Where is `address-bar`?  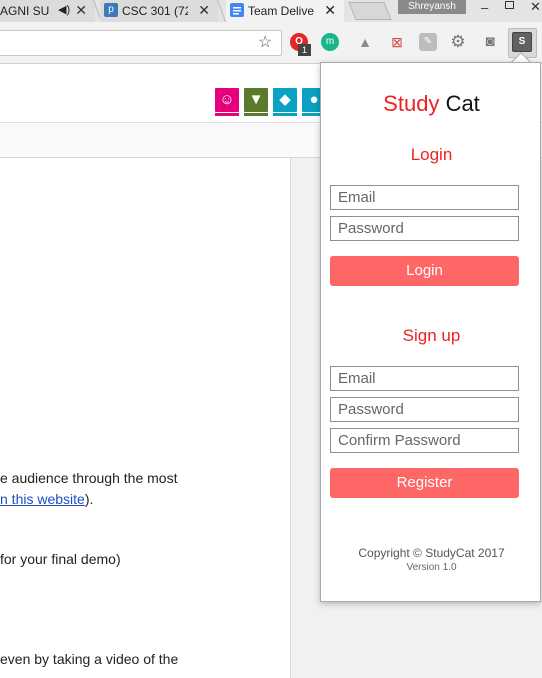 address-bar is located at coordinates (141, 43).